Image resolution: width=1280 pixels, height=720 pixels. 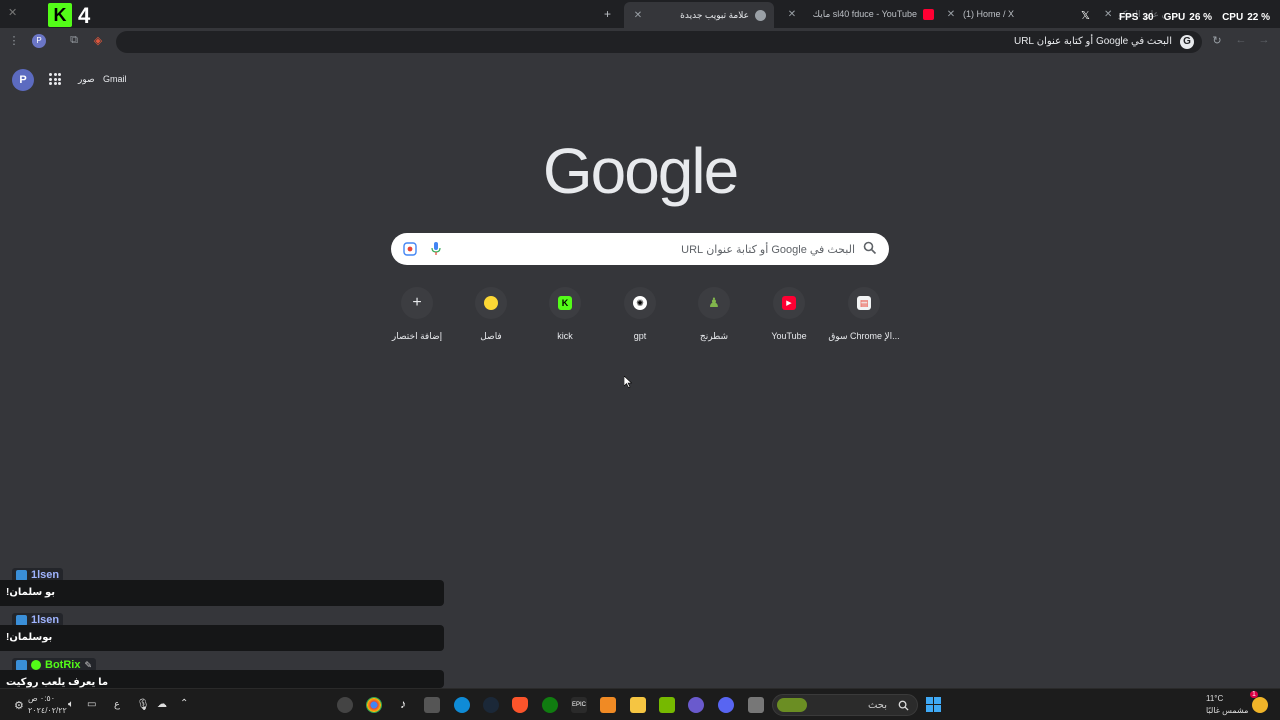 I want to click on steam-icon, so click(x=491, y=705).